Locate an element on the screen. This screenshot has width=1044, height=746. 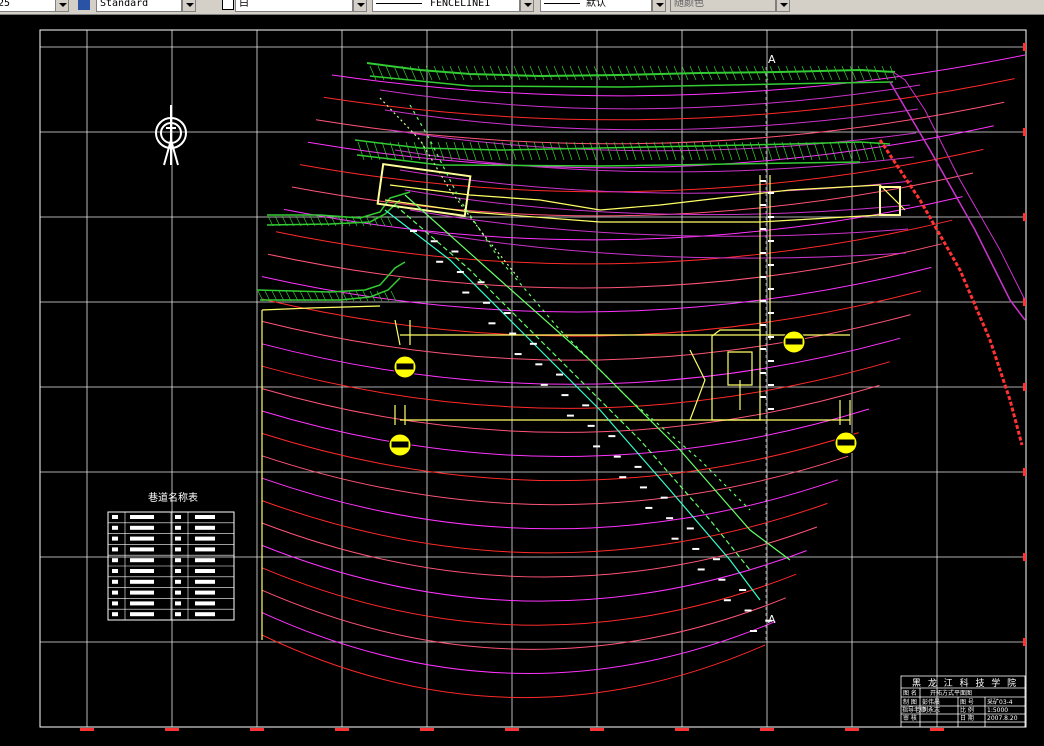
reviewer-label: 审 核 is located at coordinates (910, 718).